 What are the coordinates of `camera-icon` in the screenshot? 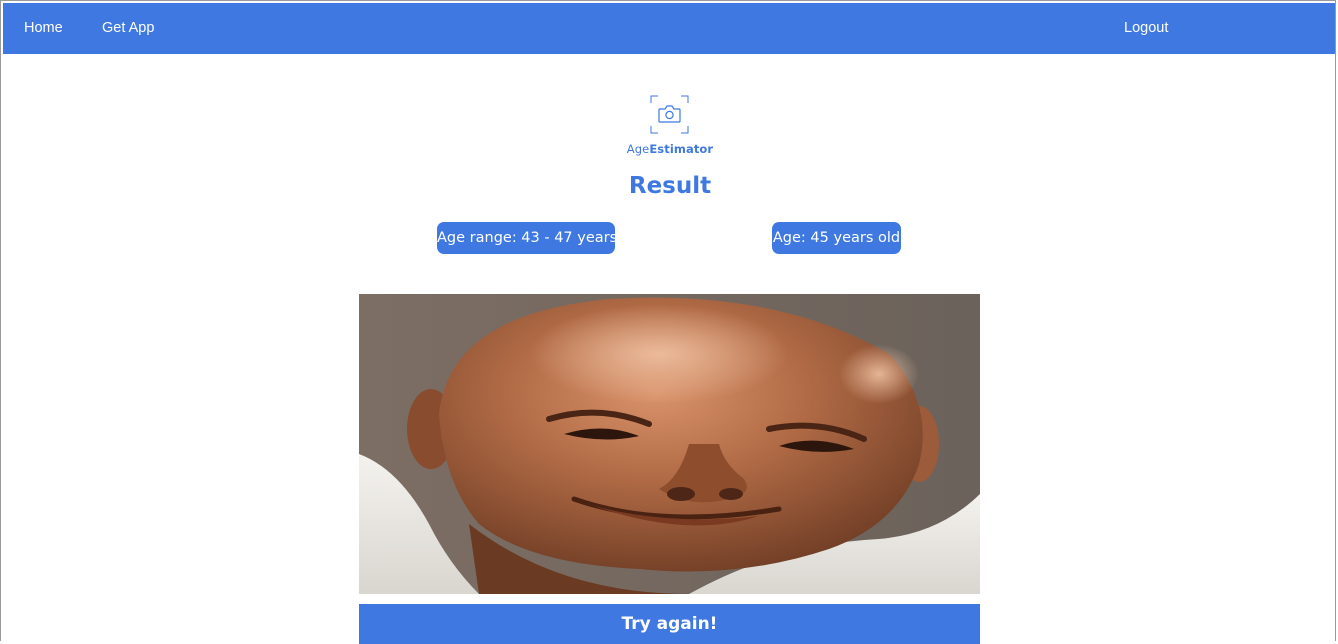 It's located at (669, 114).